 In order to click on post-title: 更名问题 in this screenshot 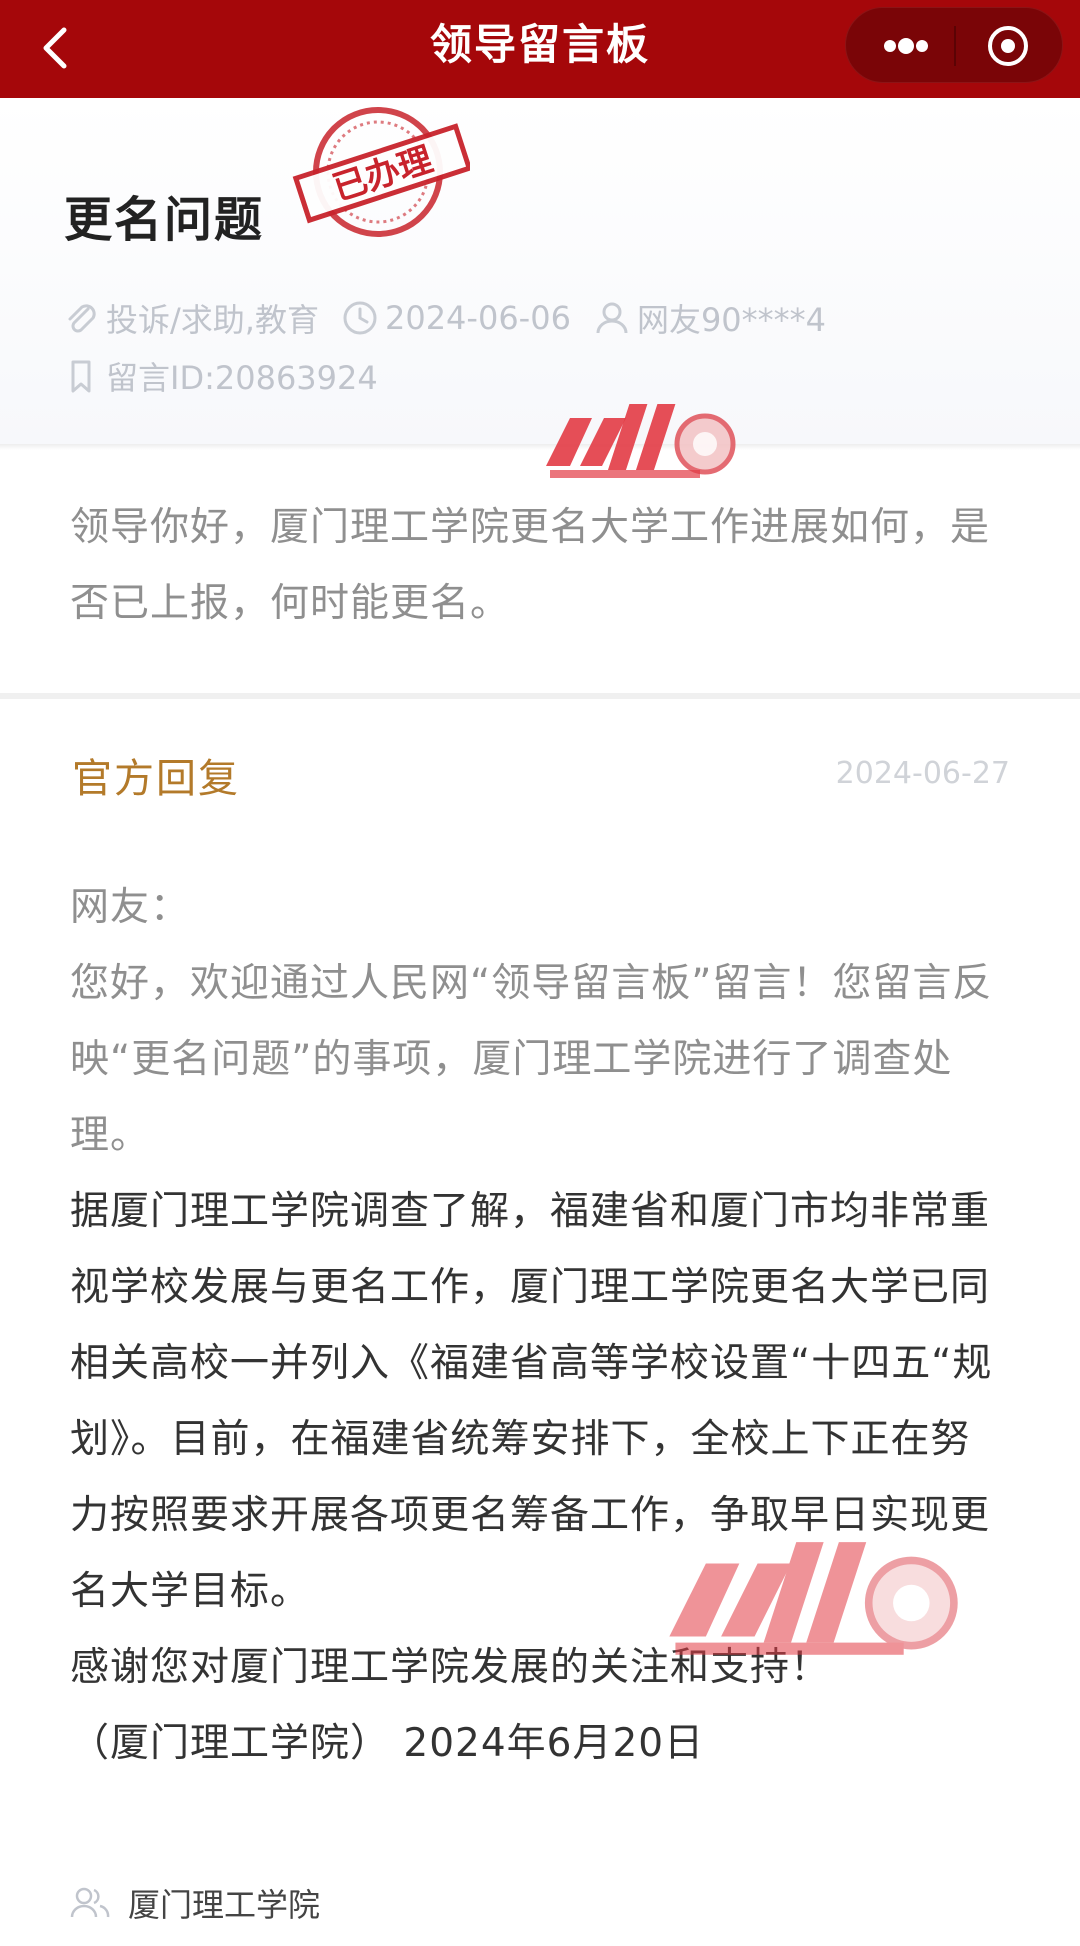, I will do `click(164, 220)`.